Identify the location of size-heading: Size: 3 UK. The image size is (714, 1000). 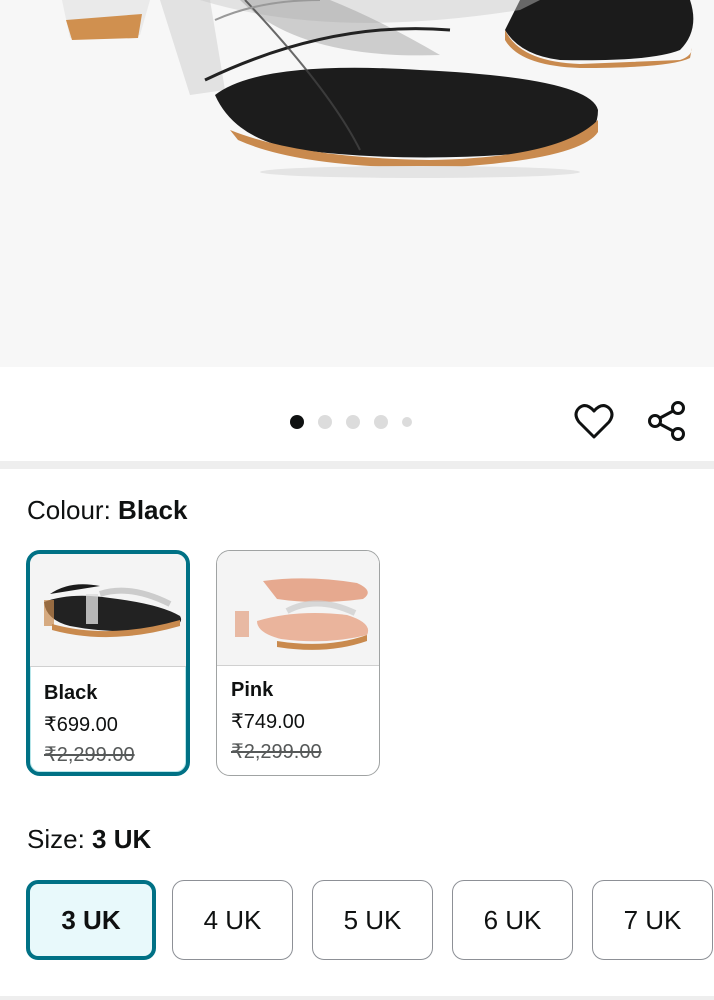
(89, 839).